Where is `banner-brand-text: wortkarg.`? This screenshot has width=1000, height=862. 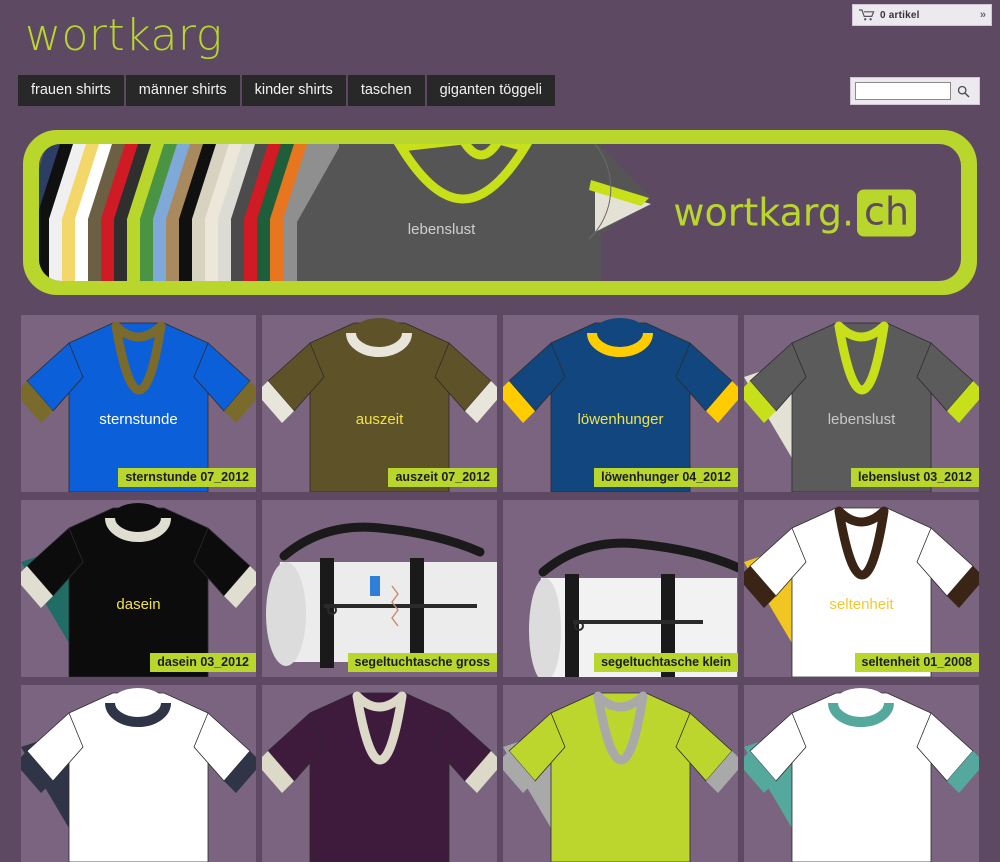 banner-brand-text: wortkarg. is located at coordinates (764, 212).